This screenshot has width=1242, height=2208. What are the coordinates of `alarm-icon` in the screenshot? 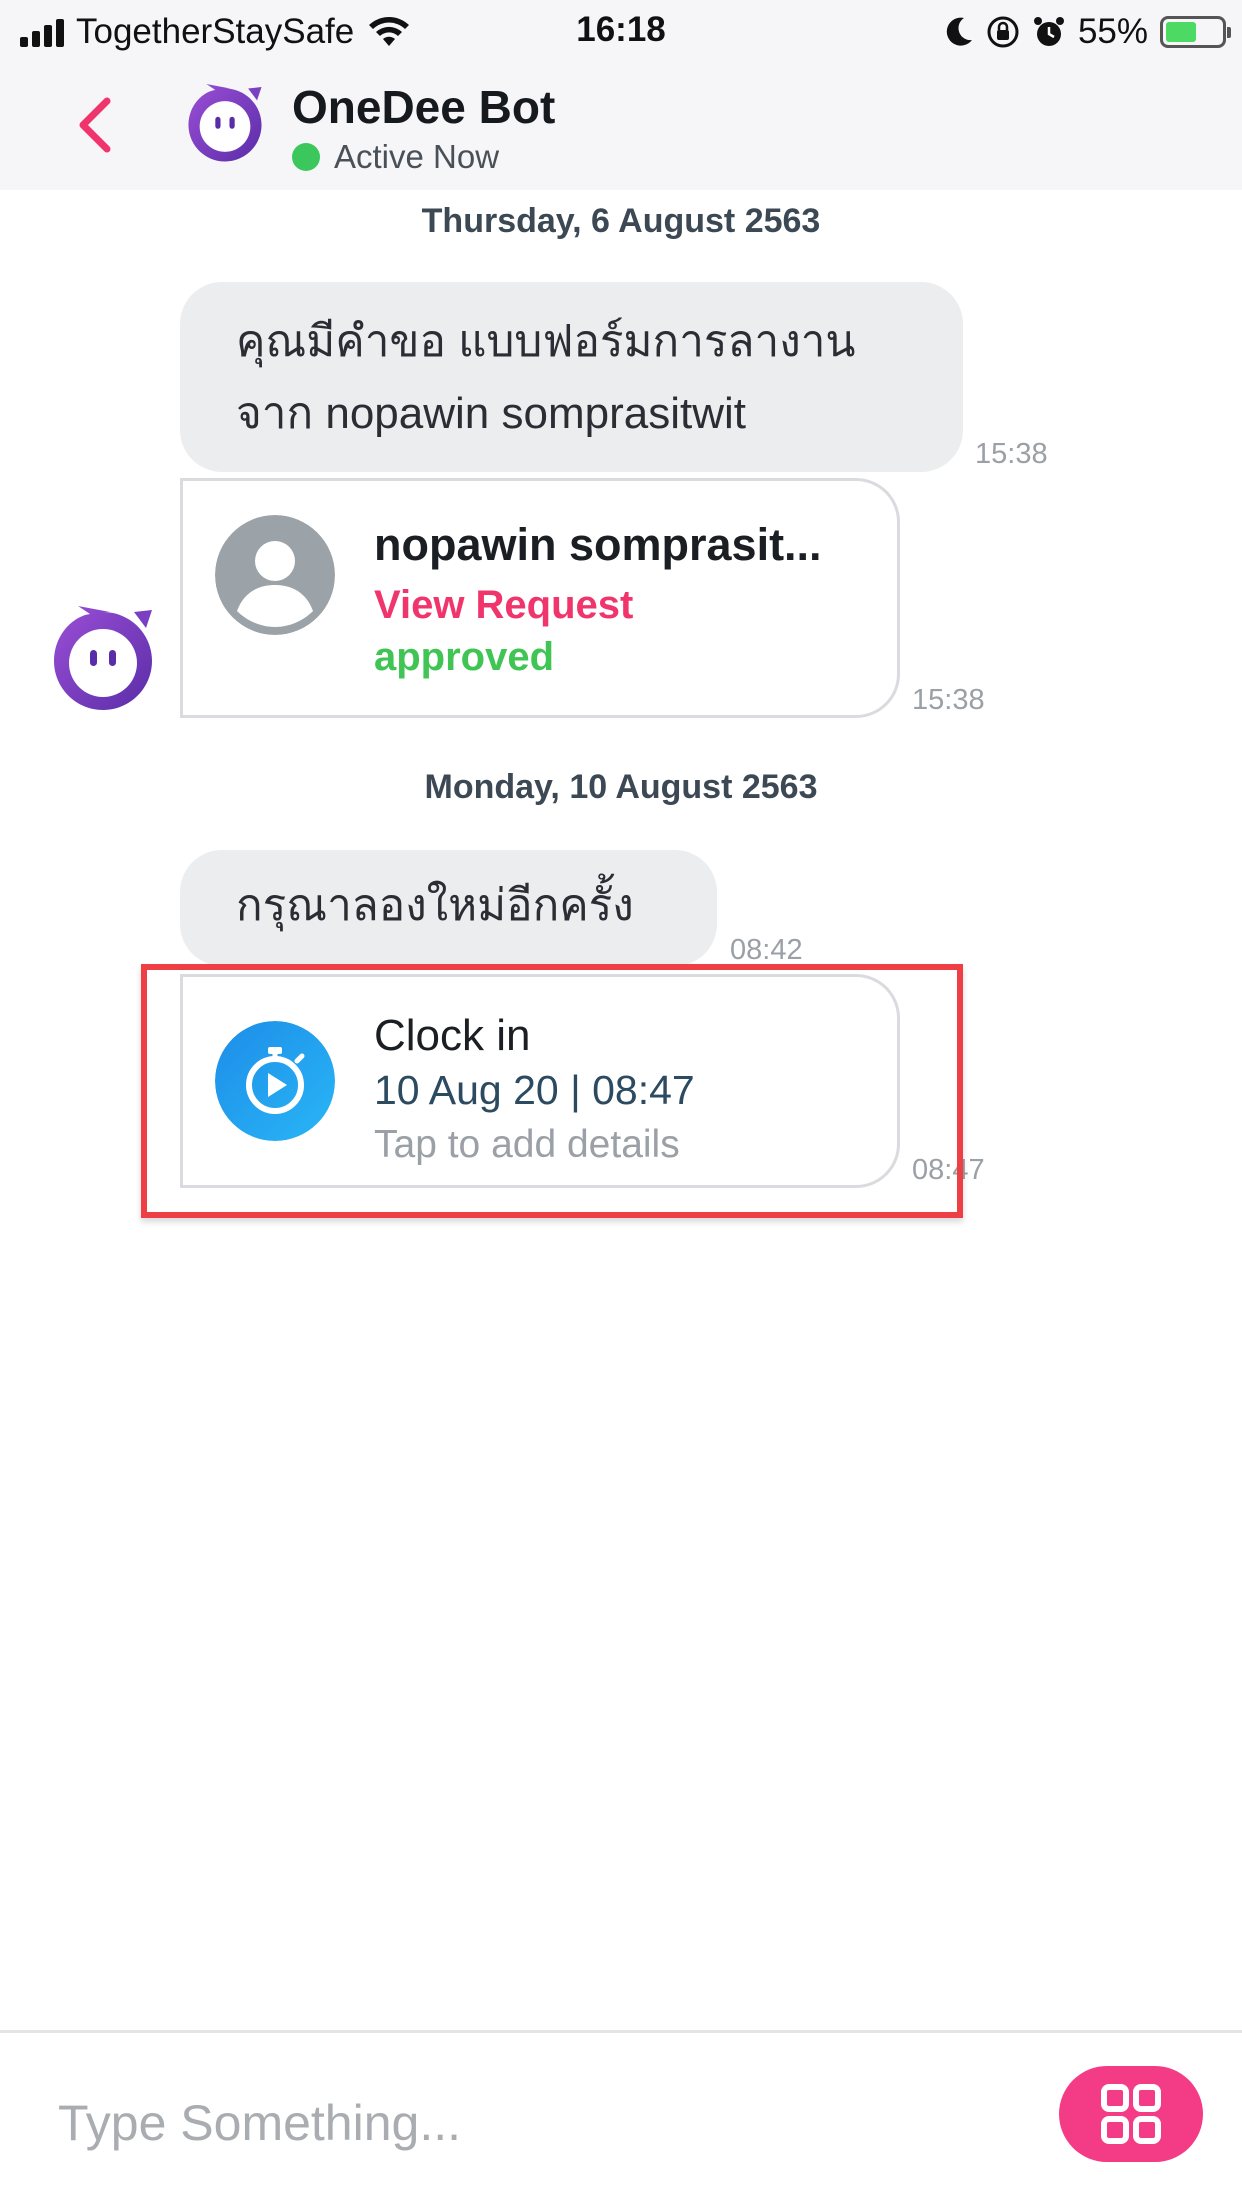 It's located at (1048, 31).